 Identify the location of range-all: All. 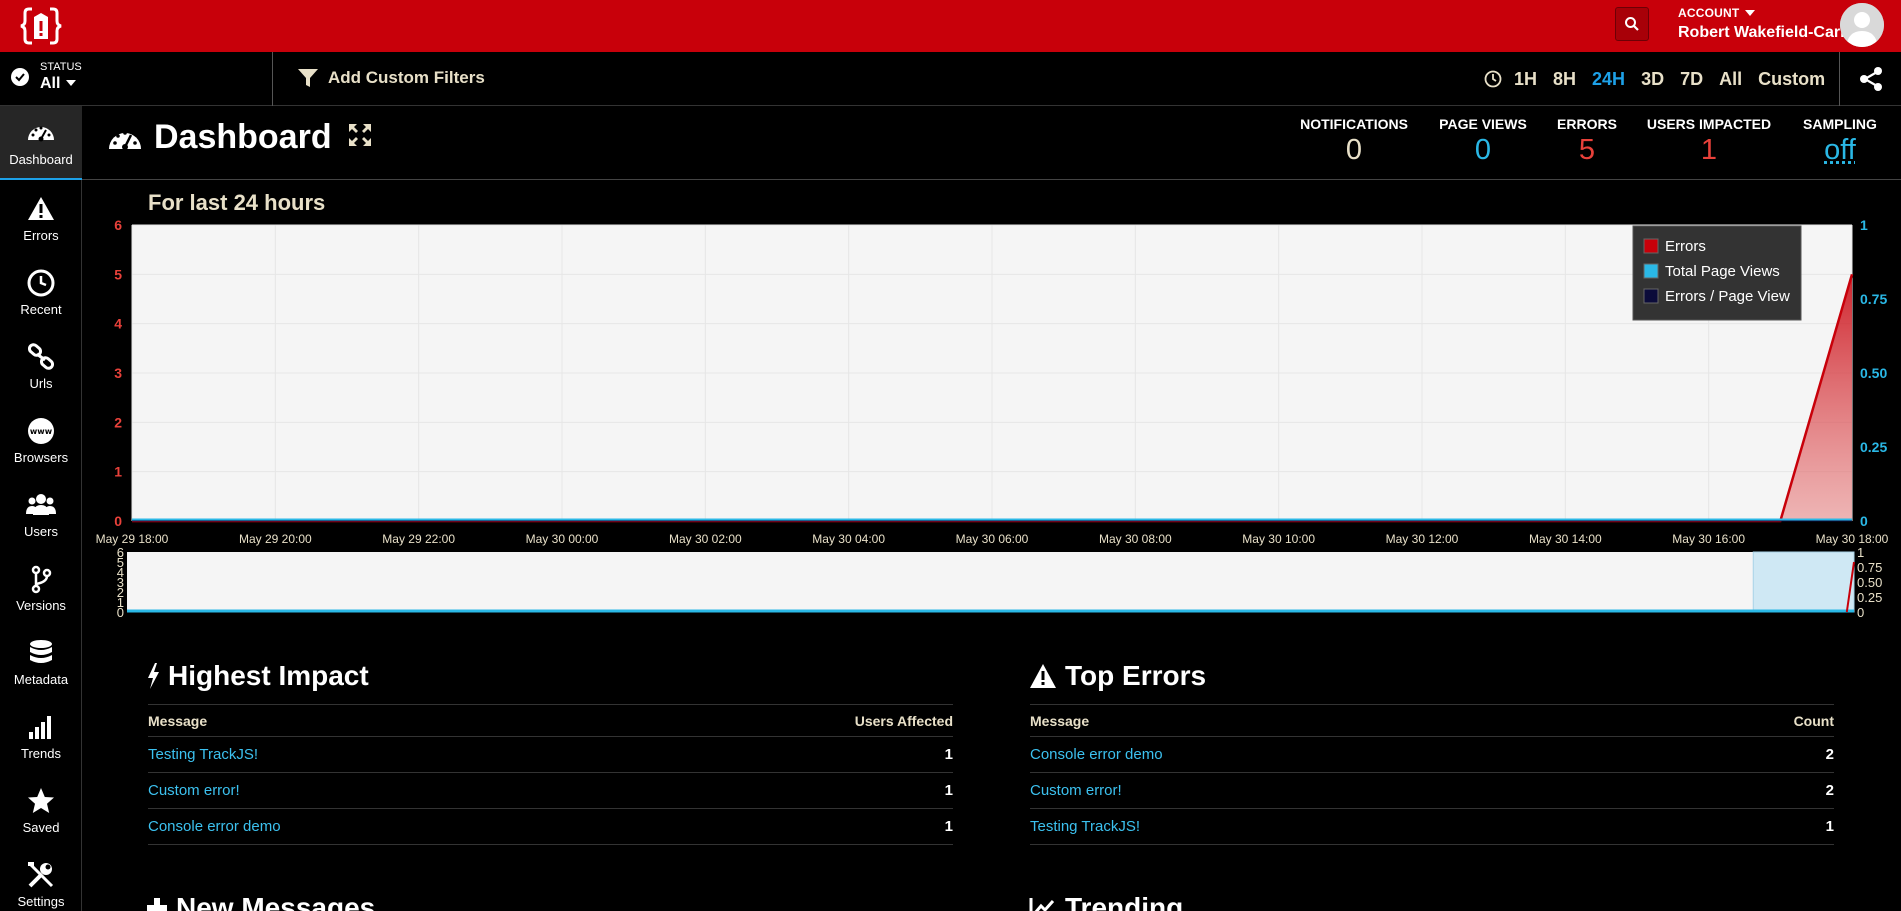
(1730, 79).